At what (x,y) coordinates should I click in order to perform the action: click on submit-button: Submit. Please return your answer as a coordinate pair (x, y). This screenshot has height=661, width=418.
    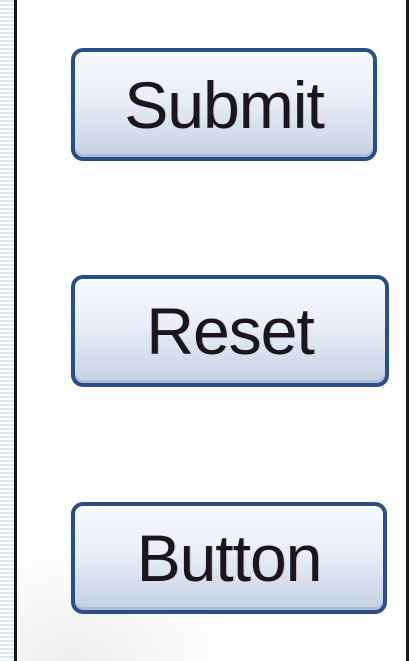
    Looking at the image, I should click on (224, 104).